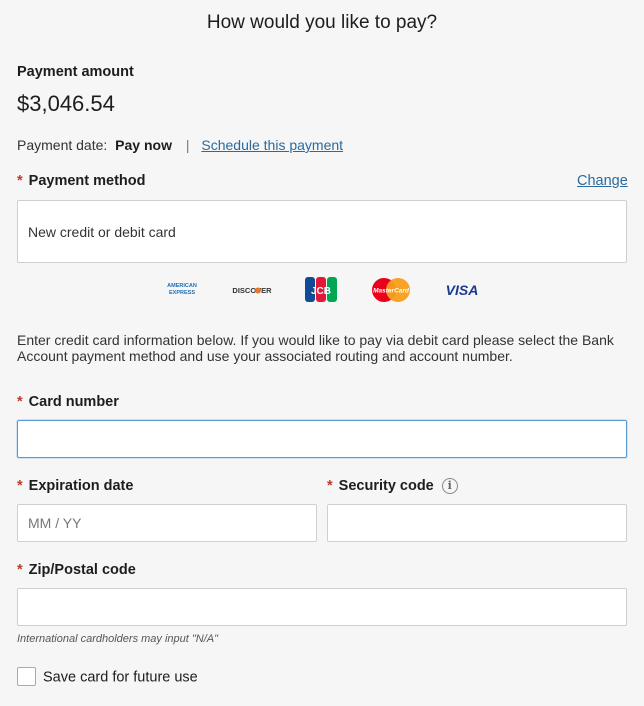 This screenshot has width=644, height=706. I want to click on svg-text: MasterCard, so click(391, 291).